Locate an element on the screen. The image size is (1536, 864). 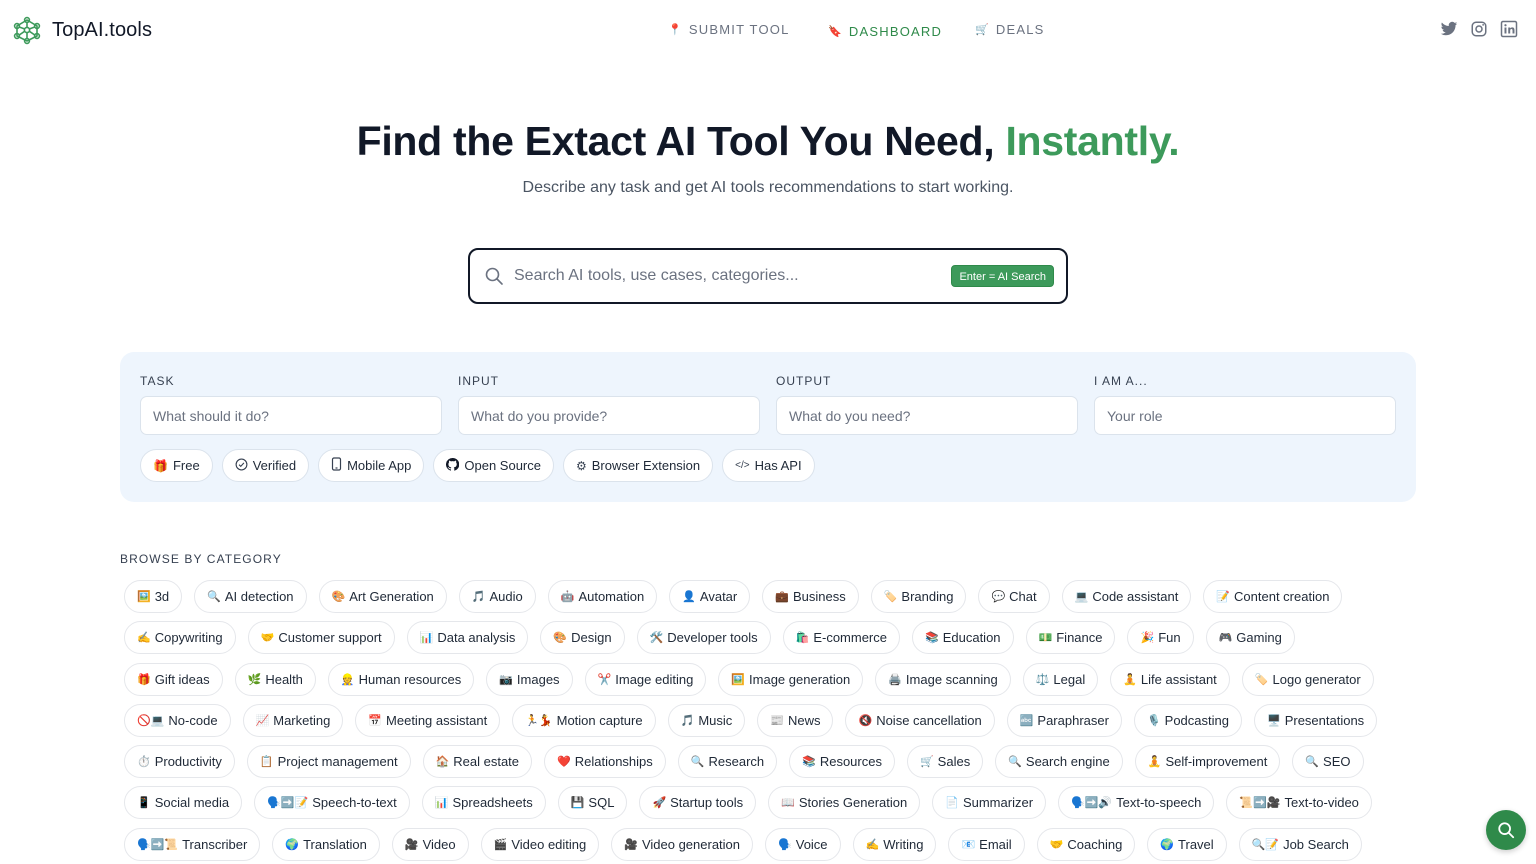
category-chip: 🛍️ E-commerce is located at coordinates (841, 638).